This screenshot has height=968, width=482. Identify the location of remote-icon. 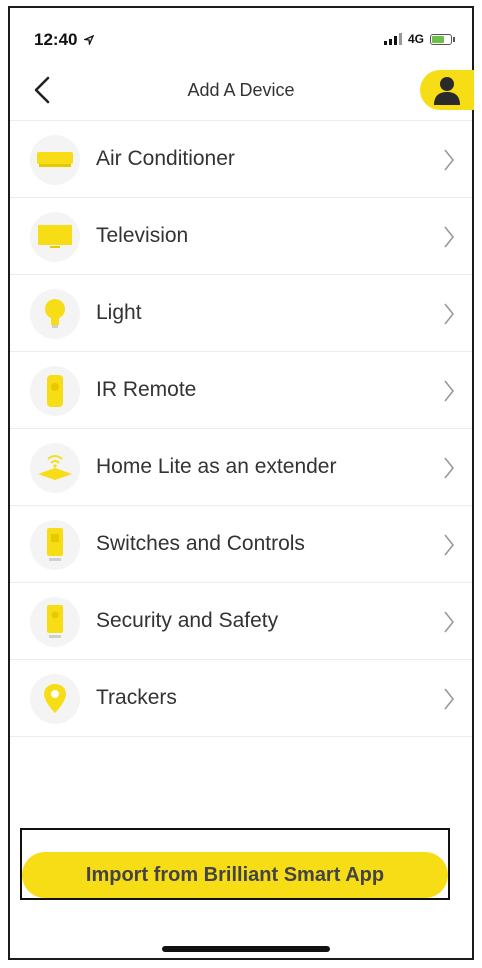
(55, 391).